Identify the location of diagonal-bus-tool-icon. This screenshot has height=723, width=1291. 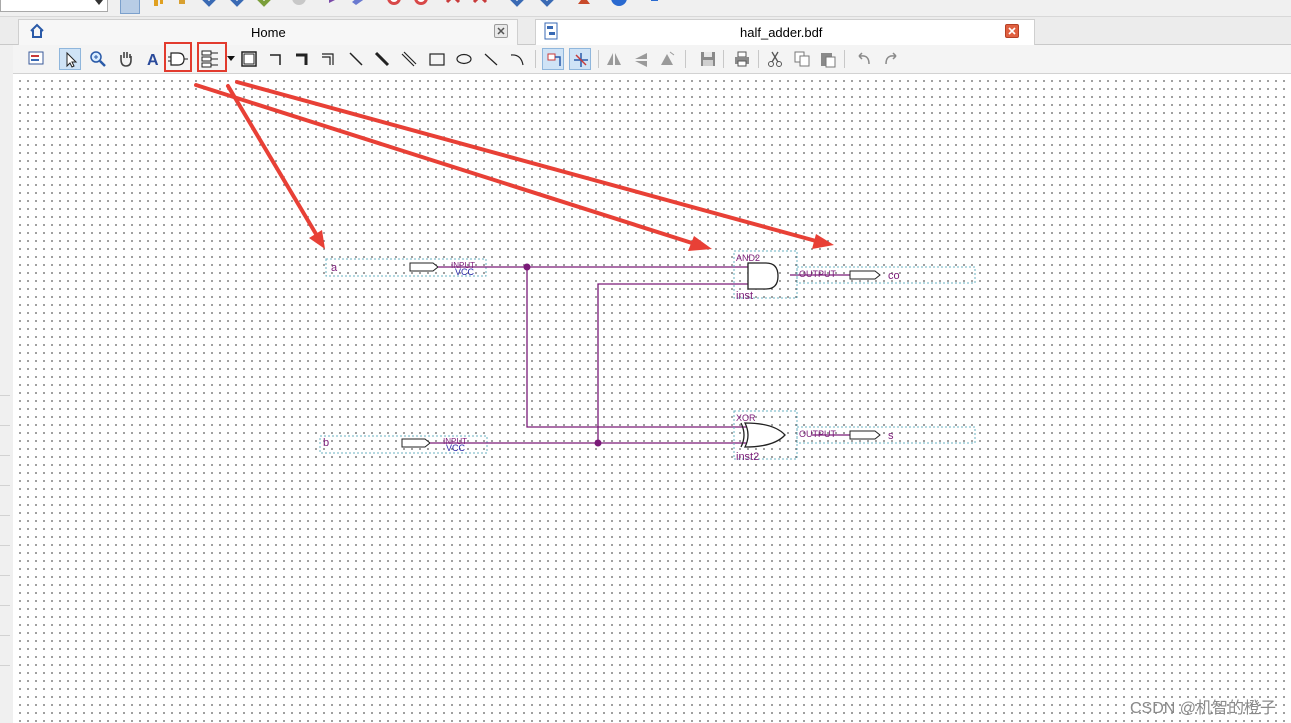
(382, 59).